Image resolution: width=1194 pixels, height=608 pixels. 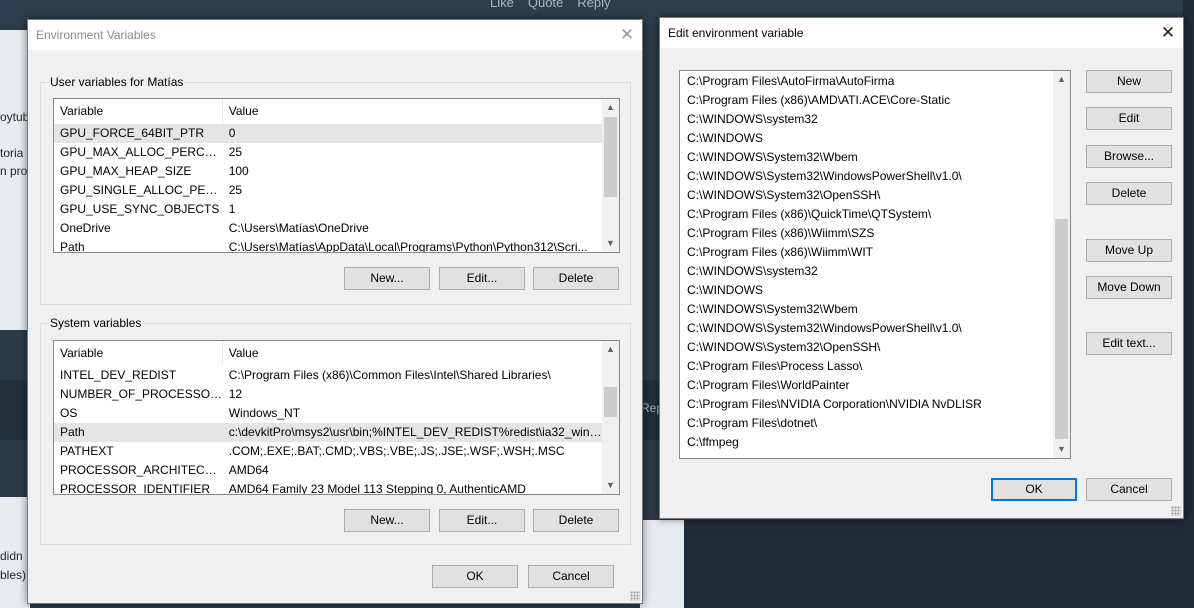 I want to click on table-row: GPU_FORCE_64BIT_PTR 0, so click(x=328, y=133).